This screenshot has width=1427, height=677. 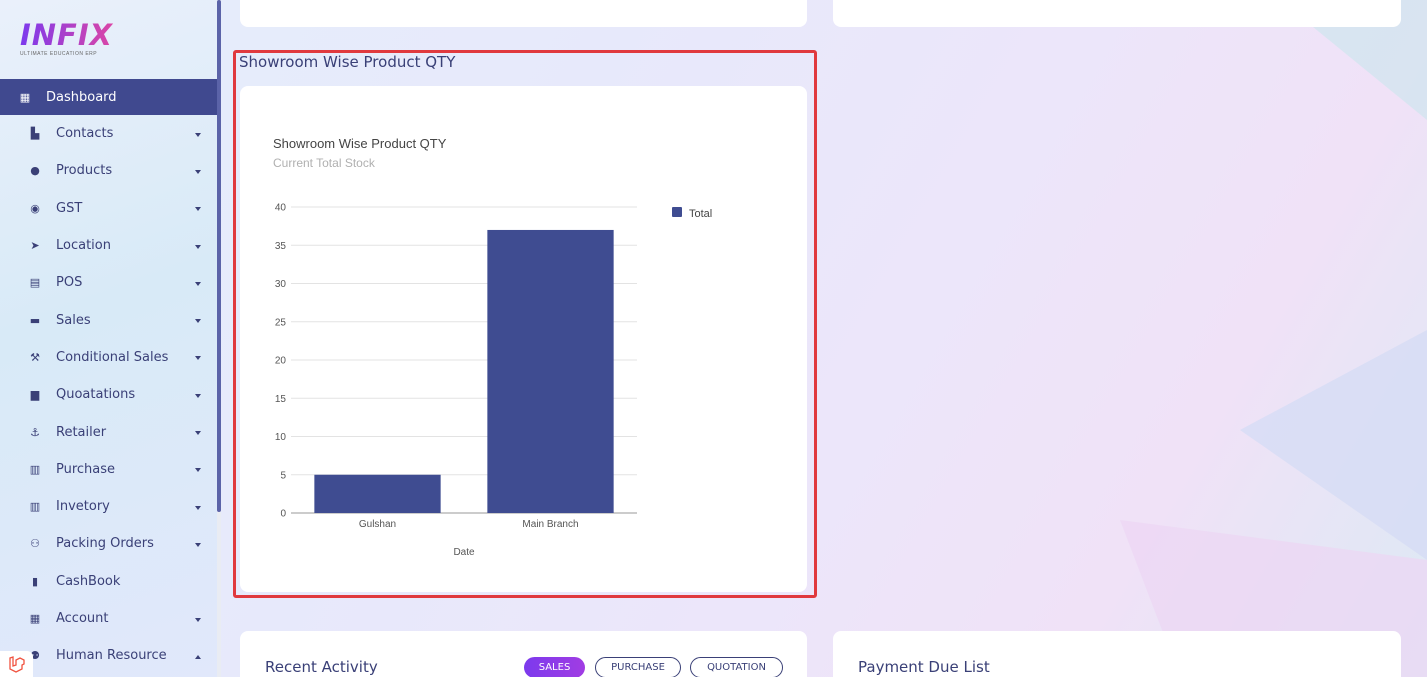 I want to click on sidebar-item-label: Account, so click(x=82, y=618).